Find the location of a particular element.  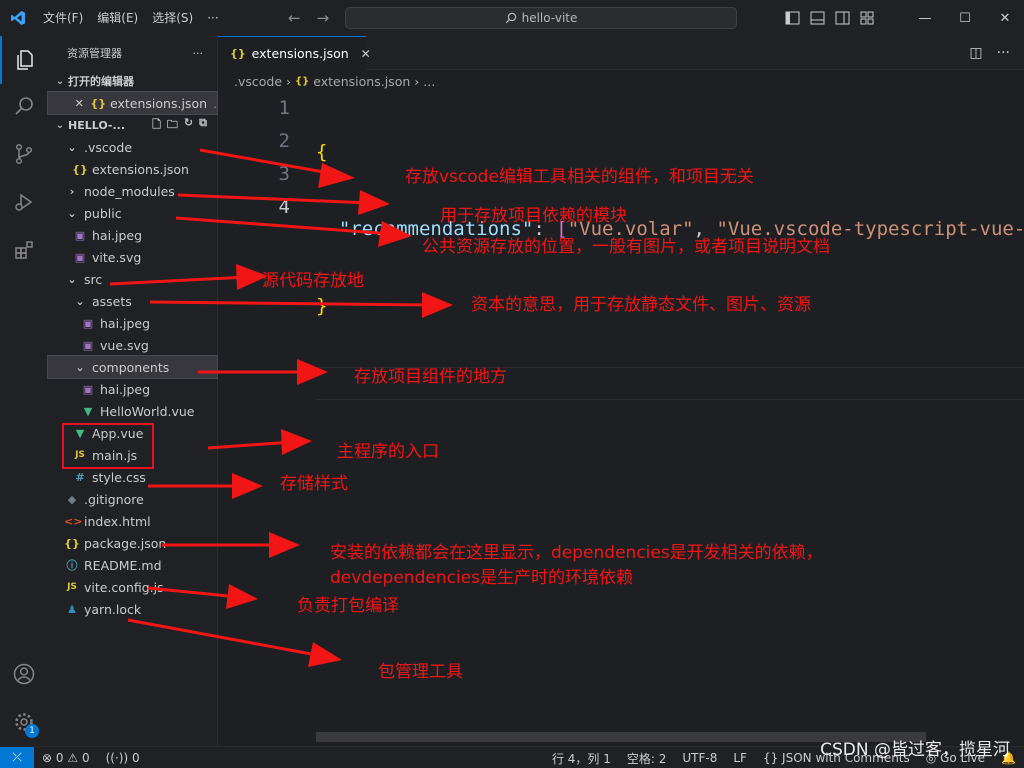

encoding: UTF-8 is located at coordinates (699, 758).